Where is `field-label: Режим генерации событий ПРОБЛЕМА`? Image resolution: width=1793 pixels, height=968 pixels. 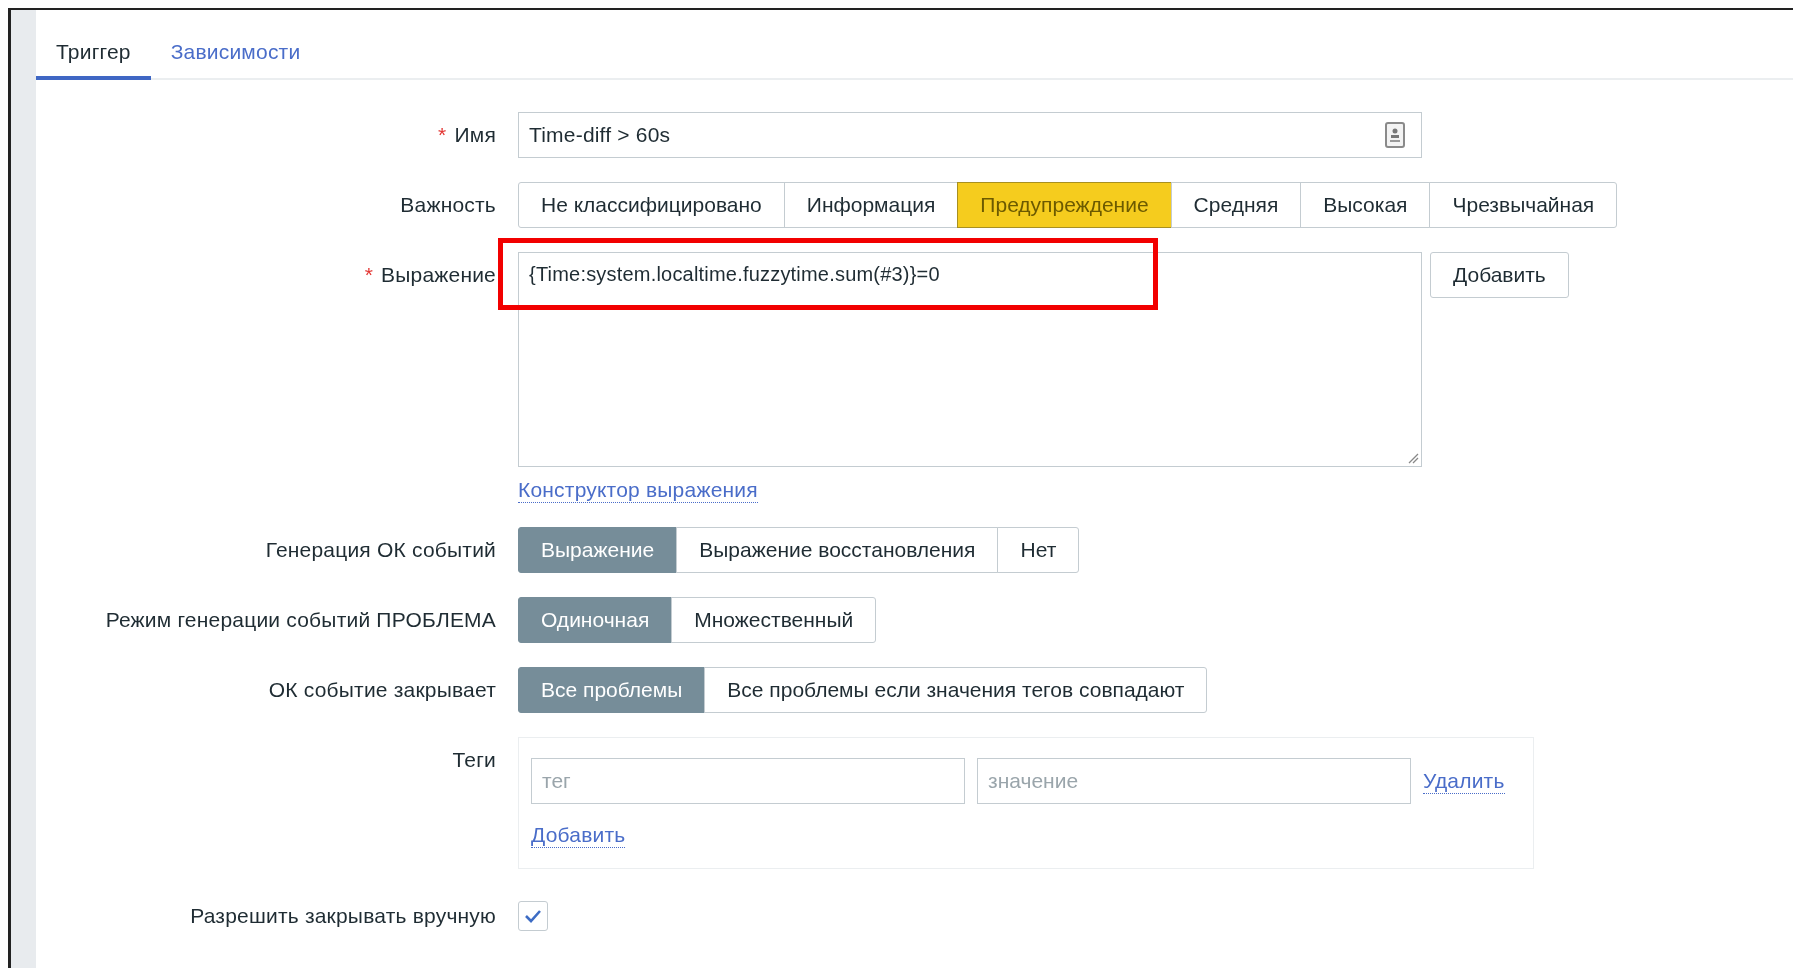 field-label: Режим генерации событий ПРОБЛЕМА is located at coordinates (300, 620).